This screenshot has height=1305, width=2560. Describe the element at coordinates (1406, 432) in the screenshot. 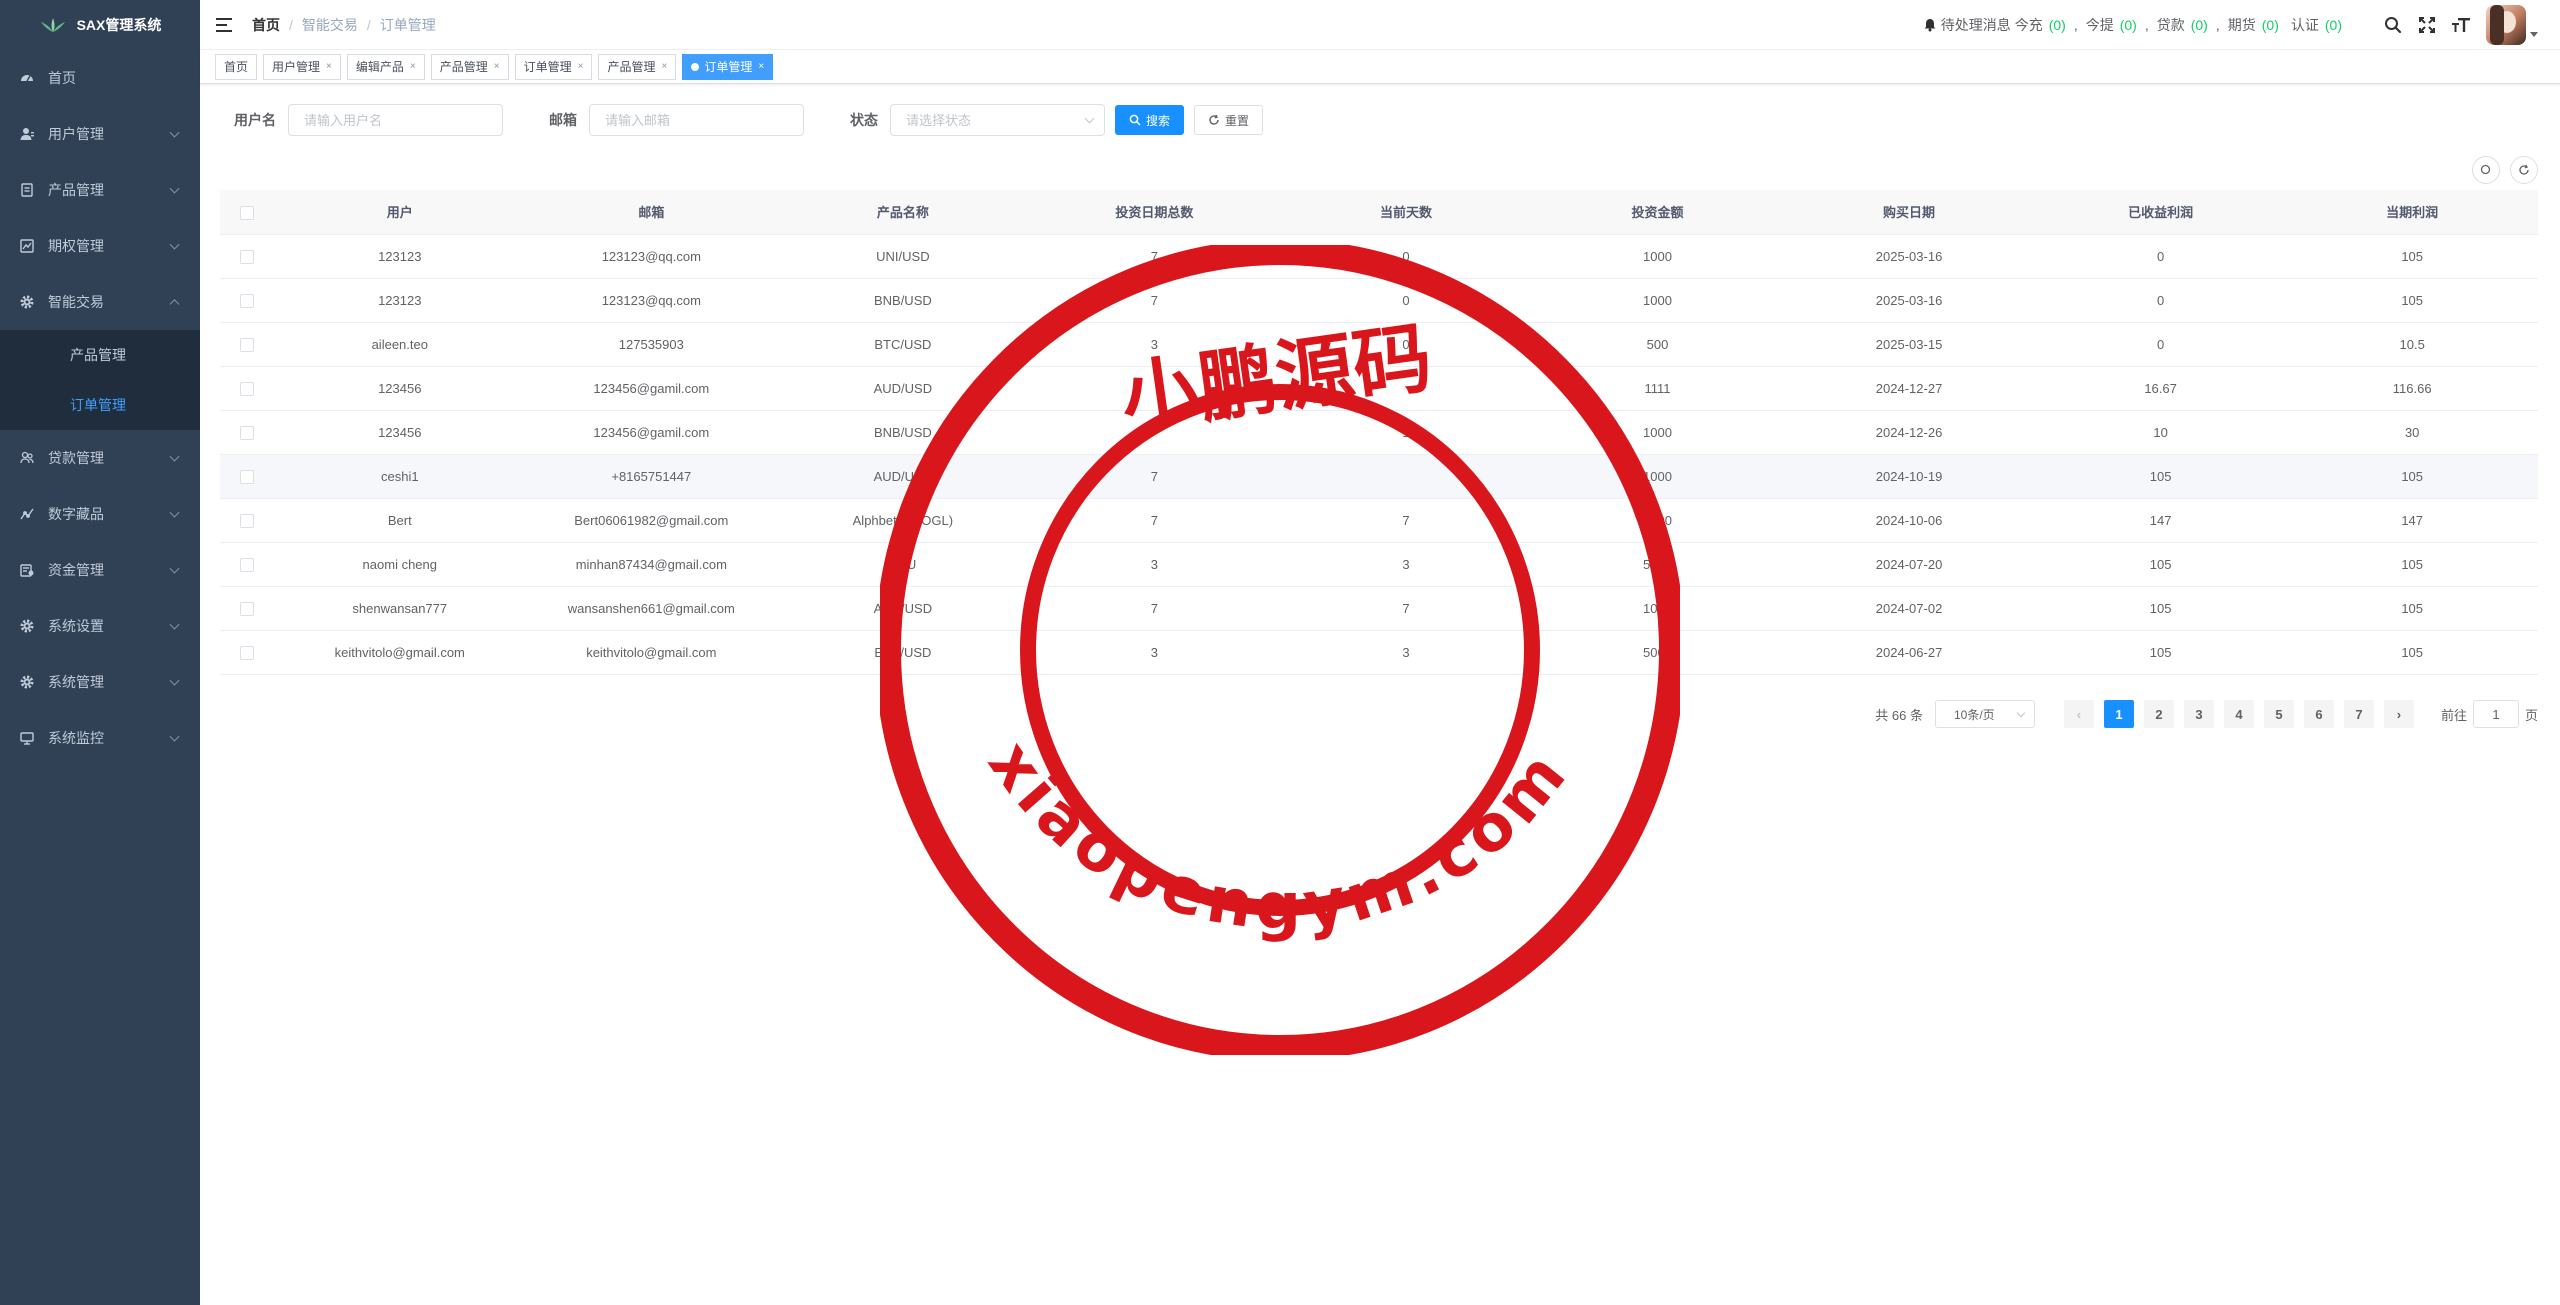

I see `table-cell: 1` at that location.